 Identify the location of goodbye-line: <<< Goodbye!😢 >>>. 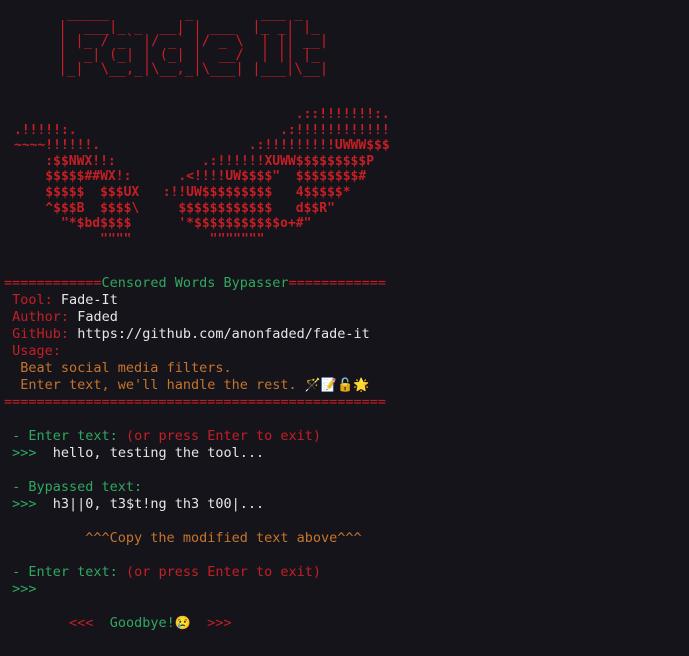
(344, 623).